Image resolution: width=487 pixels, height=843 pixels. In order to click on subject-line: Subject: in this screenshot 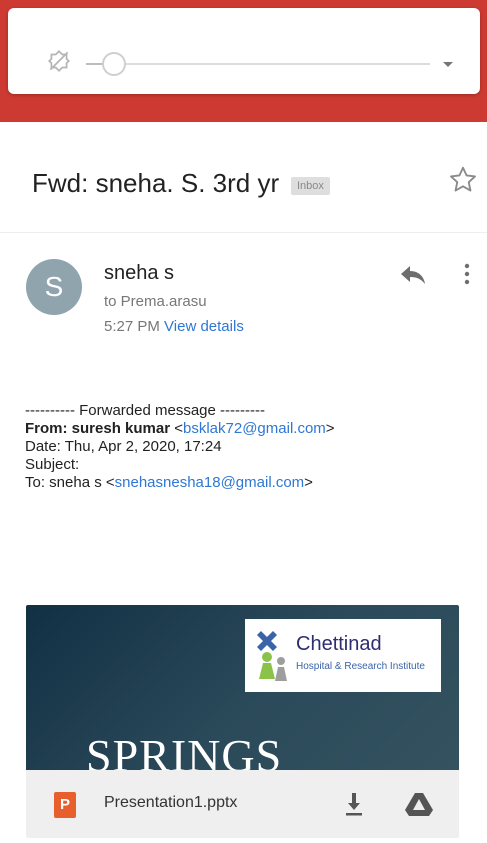, I will do `click(52, 464)`.